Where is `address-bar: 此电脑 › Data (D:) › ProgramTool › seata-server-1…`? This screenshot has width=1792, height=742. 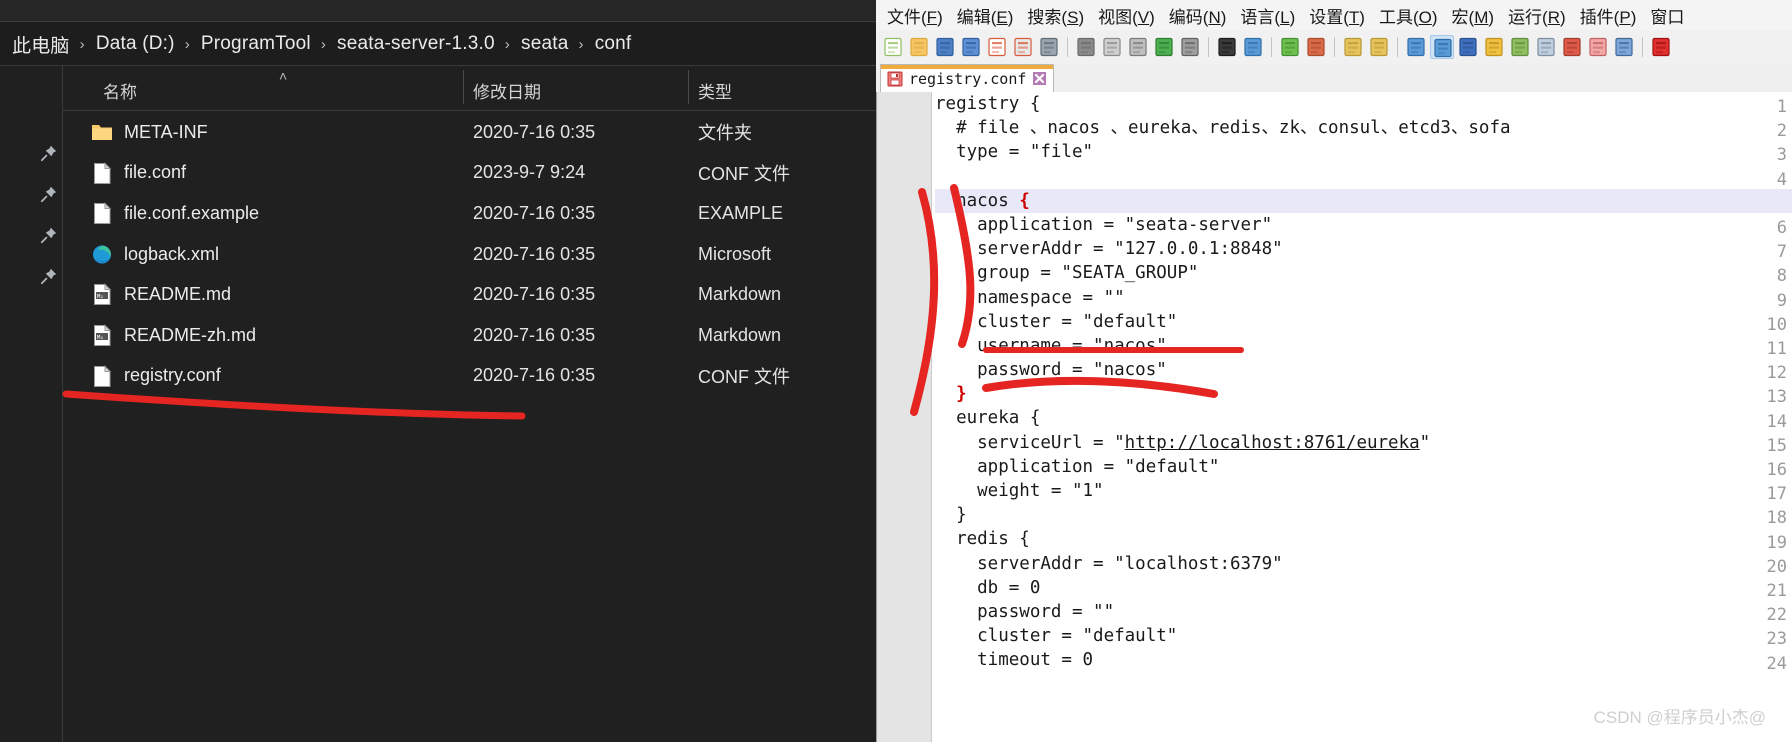
address-bar: 此电脑 › Data (D:) › ProgramTool › seata-server-1… is located at coordinates (438, 44).